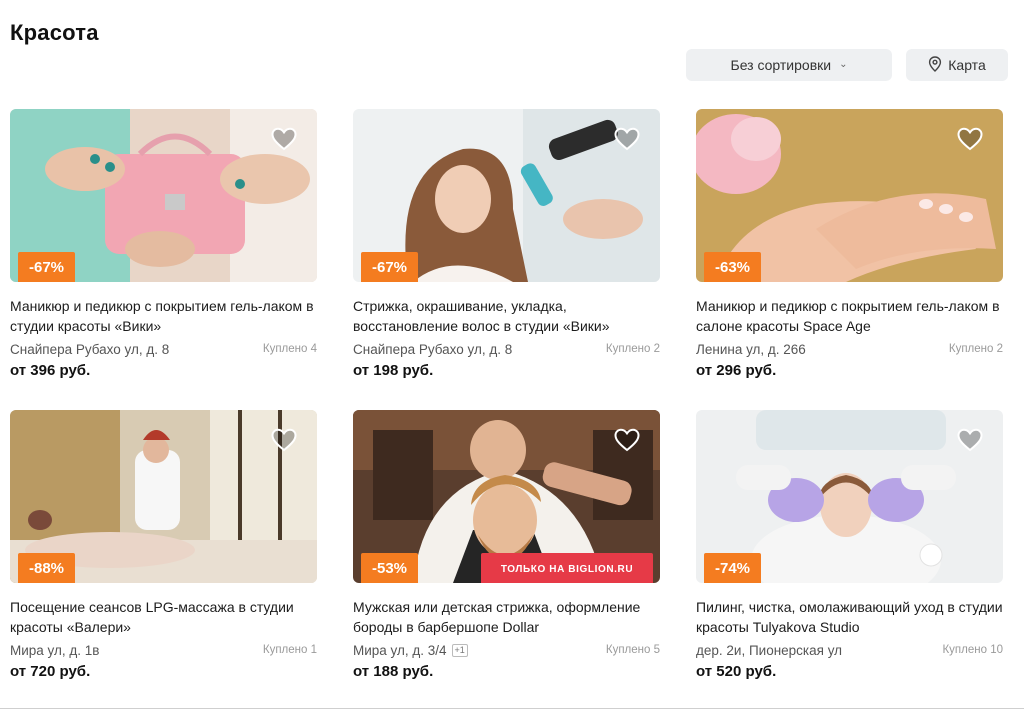  Describe the element at coordinates (50, 671) in the screenshot. I see `deal-price: от 720 руб.` at that location.